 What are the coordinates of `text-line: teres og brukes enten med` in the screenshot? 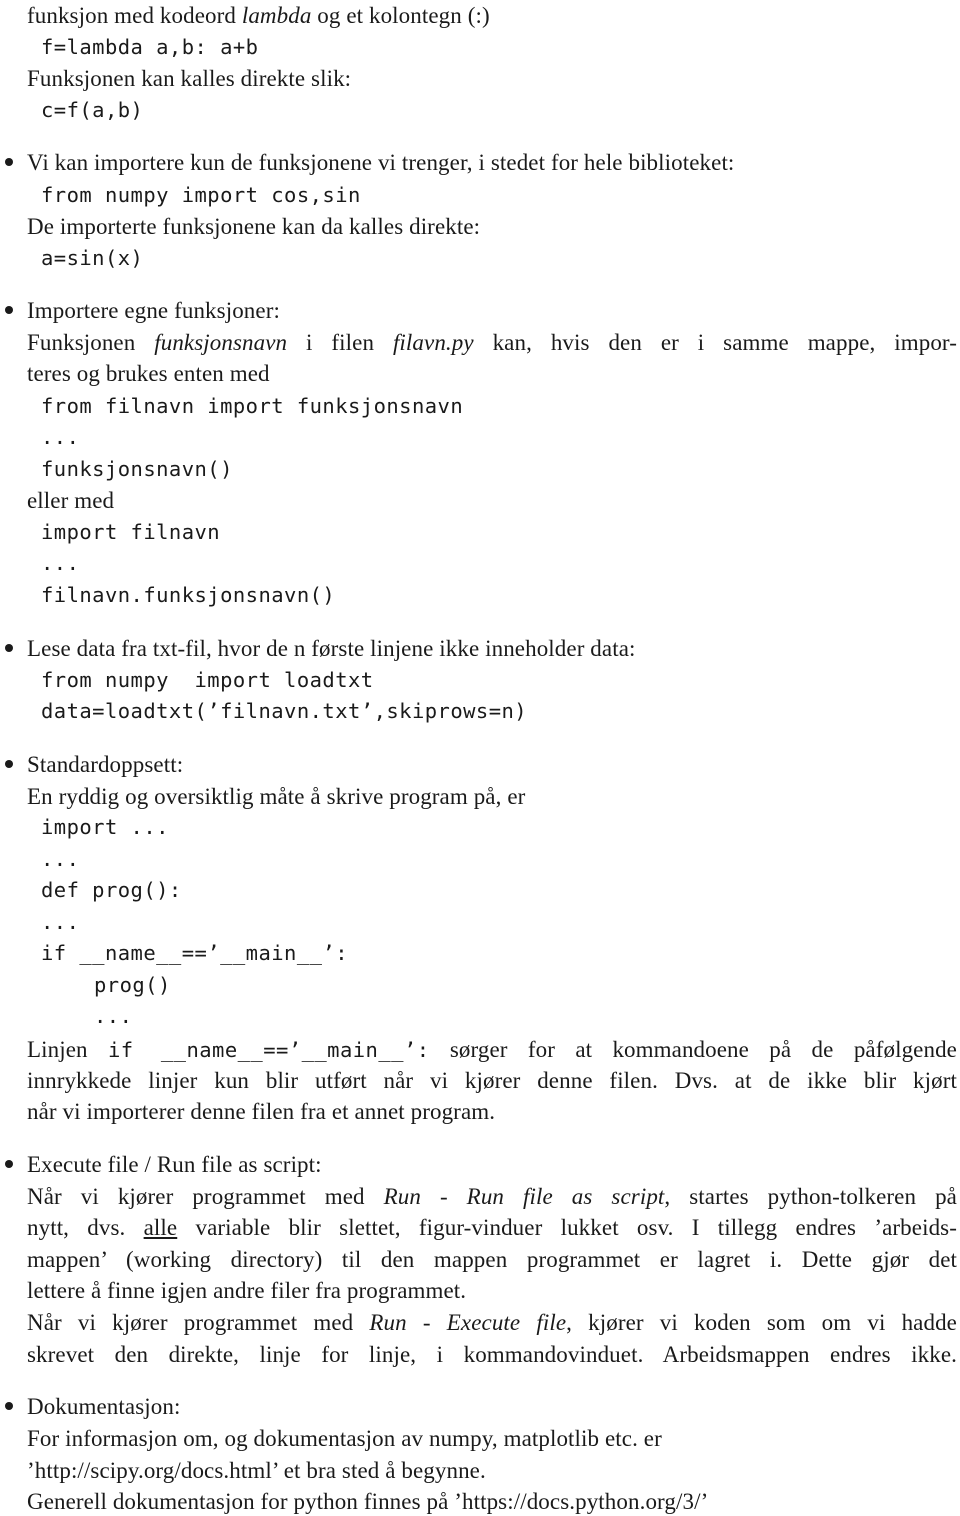 It's located at (148, 373).